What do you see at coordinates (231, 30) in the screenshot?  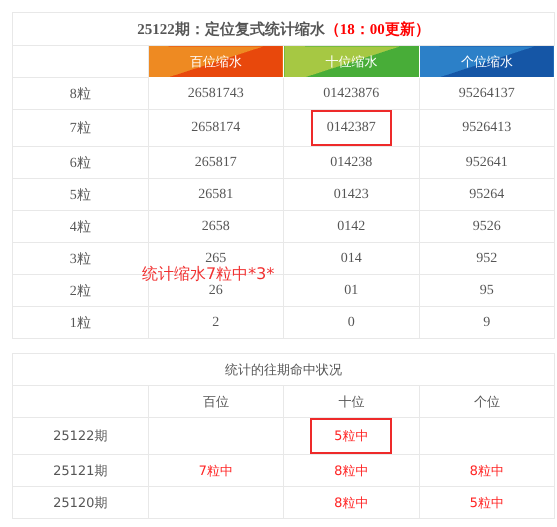 I see `title-text: 25122期：定位复式统计缩水` at bounding box center [231, 30].